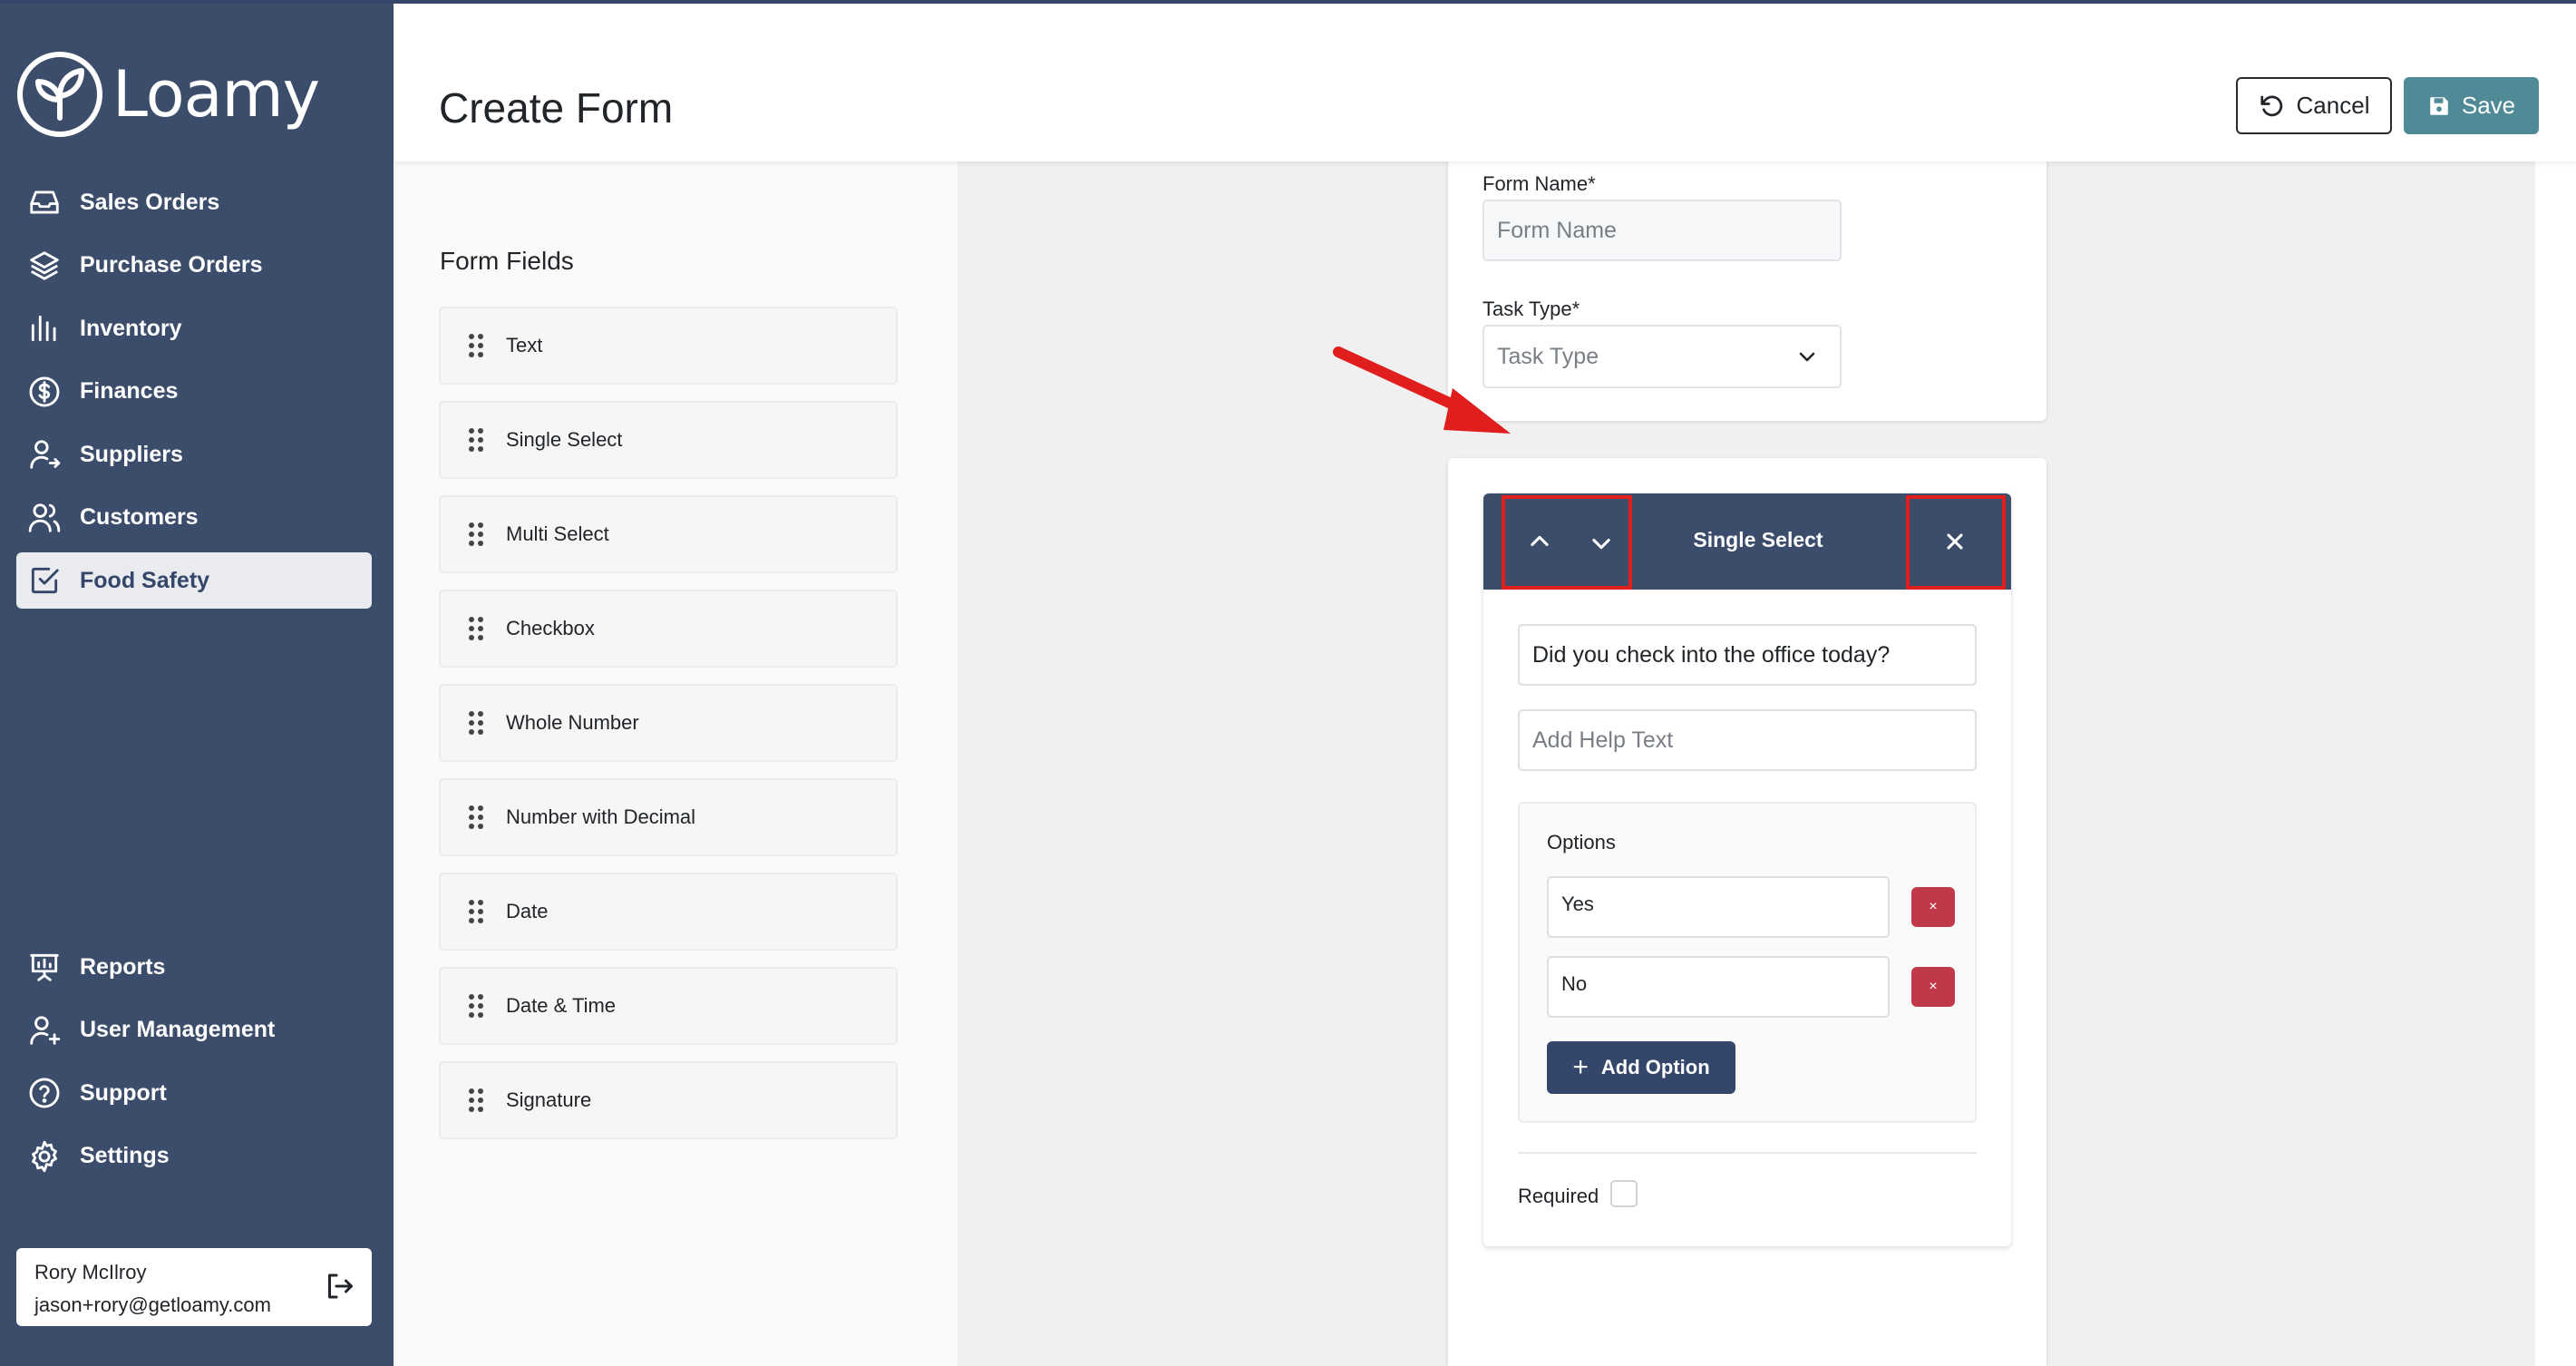  I want to click on help-circle-icon, so click(44, 1093).